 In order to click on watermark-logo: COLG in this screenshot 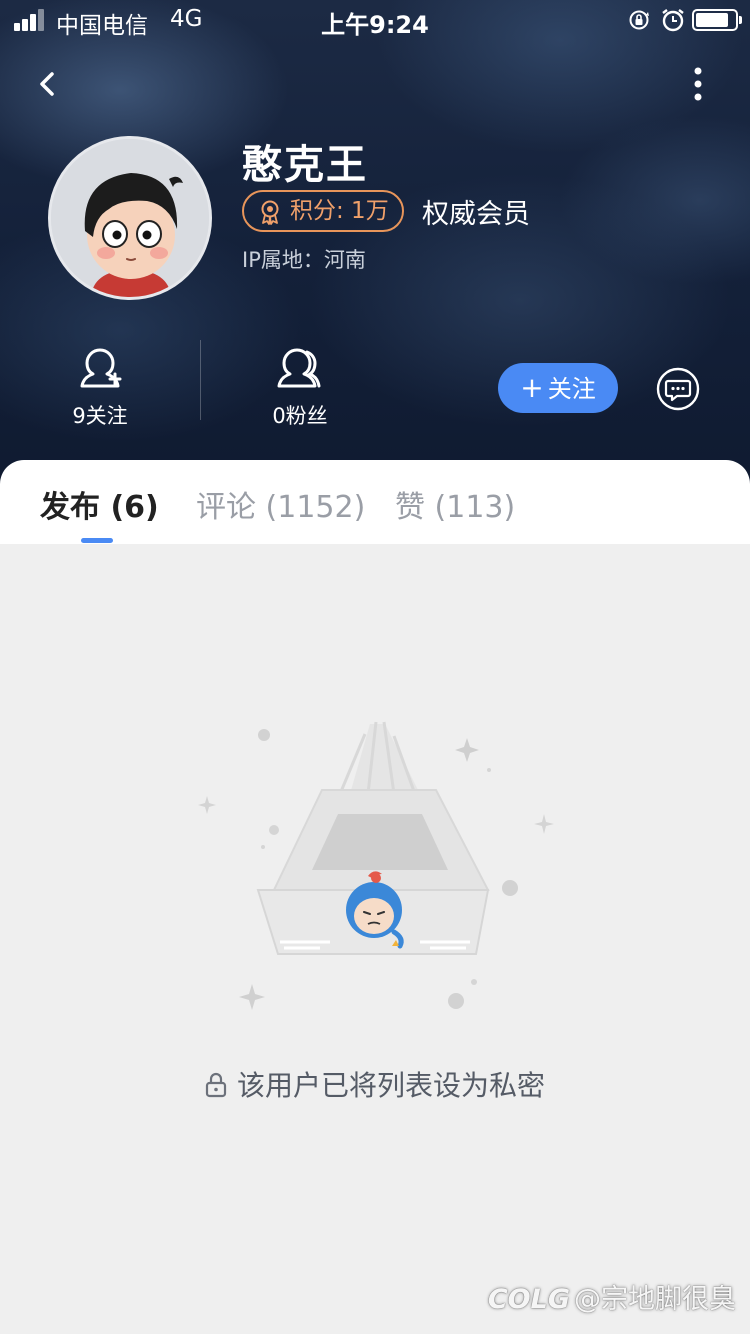, I will do `click(528, 1299)`.